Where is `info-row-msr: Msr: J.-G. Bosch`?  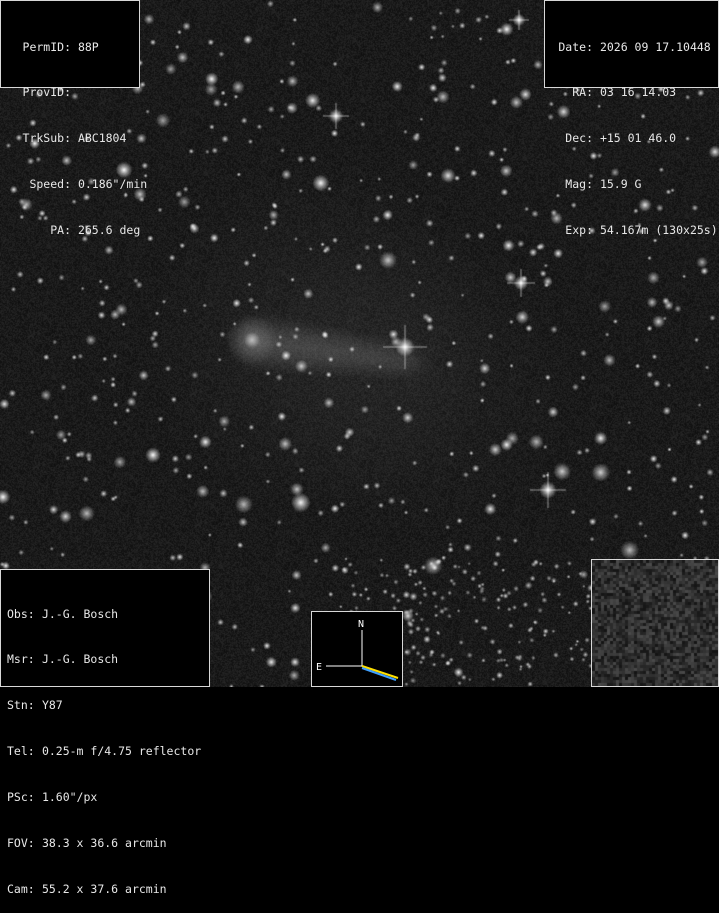 info-row-msr: Msr: J.-G. Bosch is located at coordinates (63, 659).